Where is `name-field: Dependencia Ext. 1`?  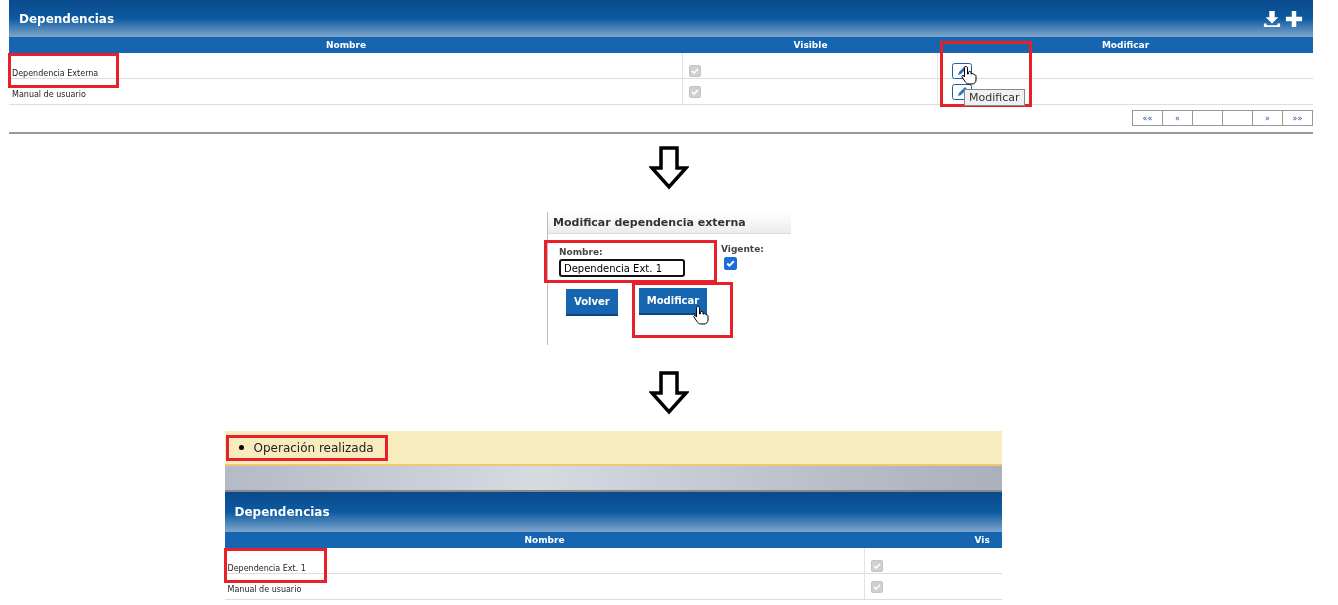
name-field: Dependencia Ext. 1 is located at coordinates (622, 268).